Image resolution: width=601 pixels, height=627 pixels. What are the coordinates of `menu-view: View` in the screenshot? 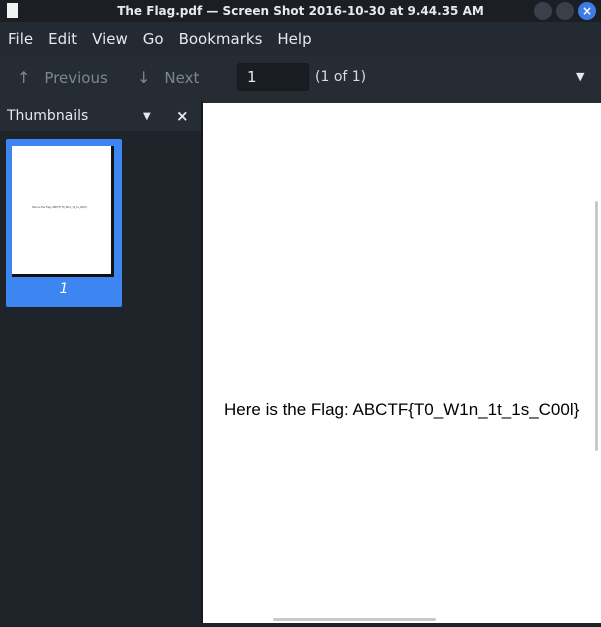 It's located at (110, 39).